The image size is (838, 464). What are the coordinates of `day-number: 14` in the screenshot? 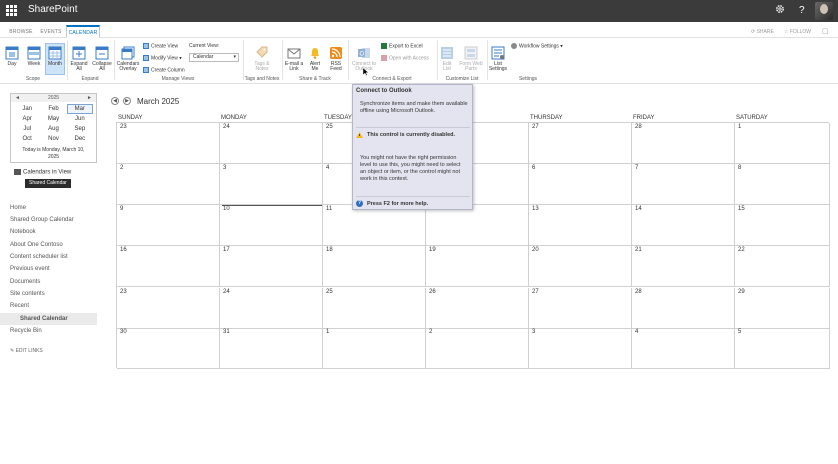 It's located at (638, 209).